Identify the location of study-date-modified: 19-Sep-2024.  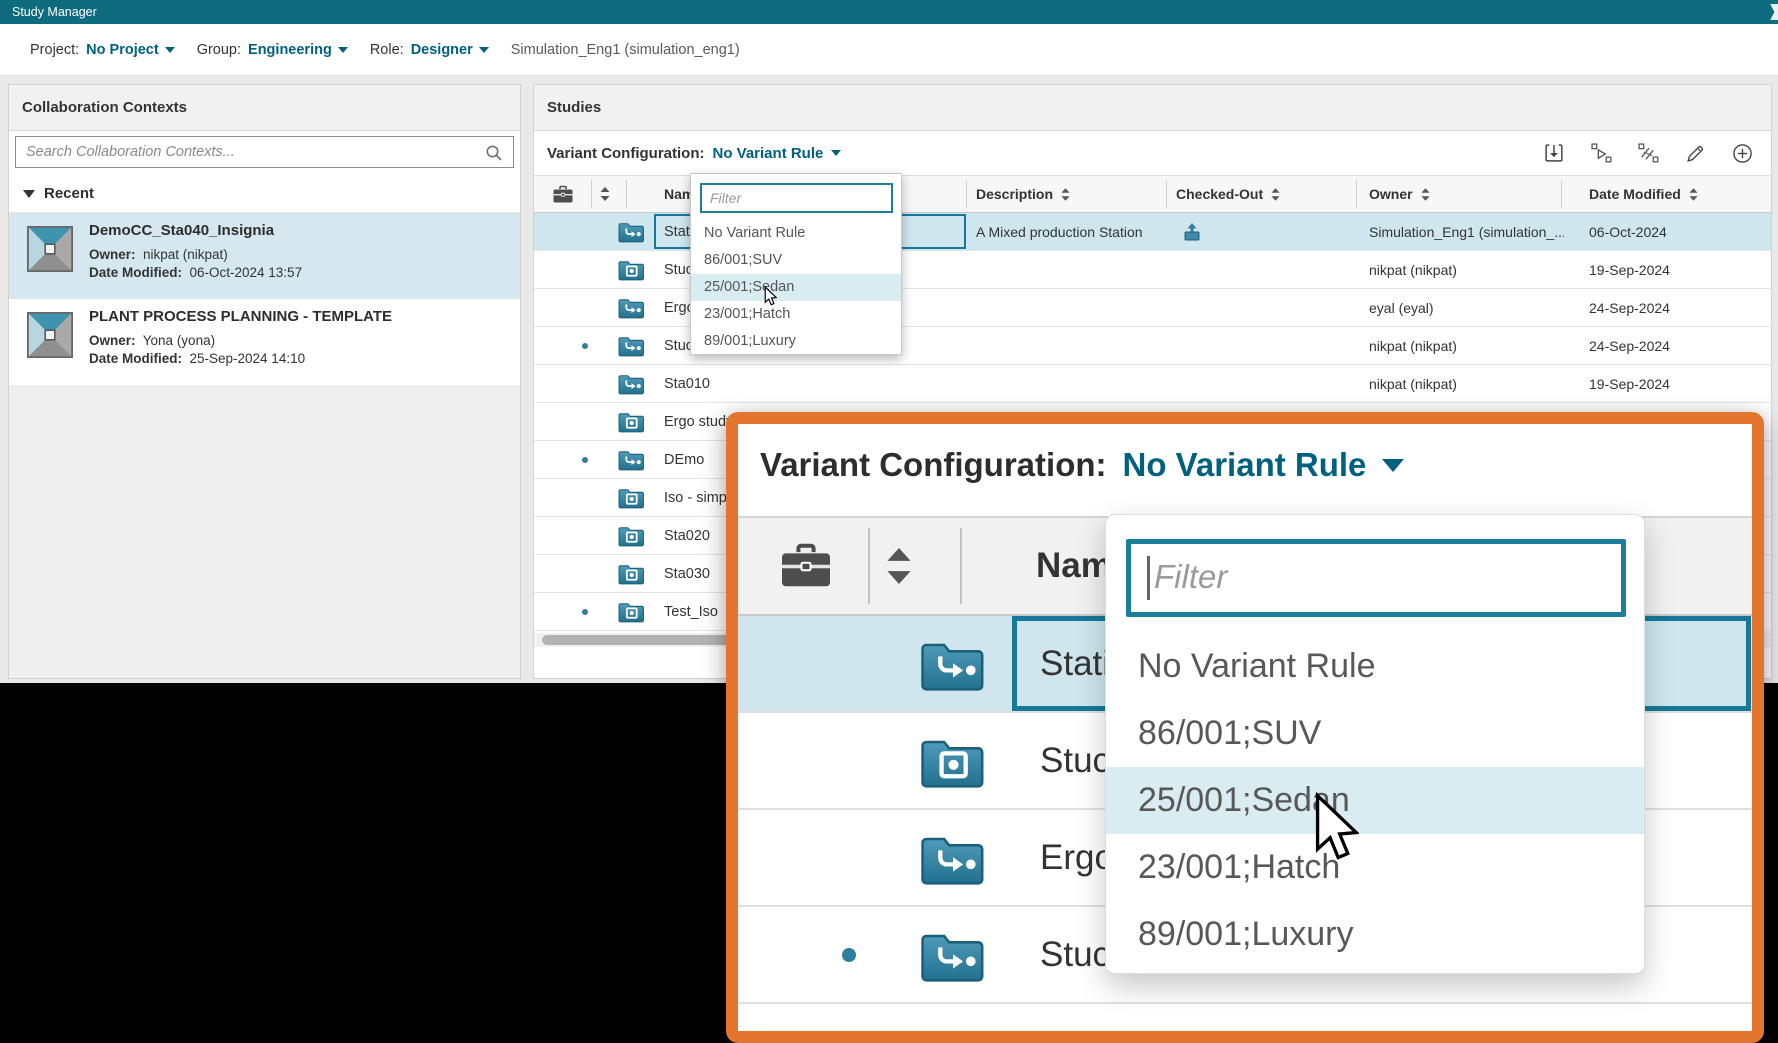
(1629, 383).